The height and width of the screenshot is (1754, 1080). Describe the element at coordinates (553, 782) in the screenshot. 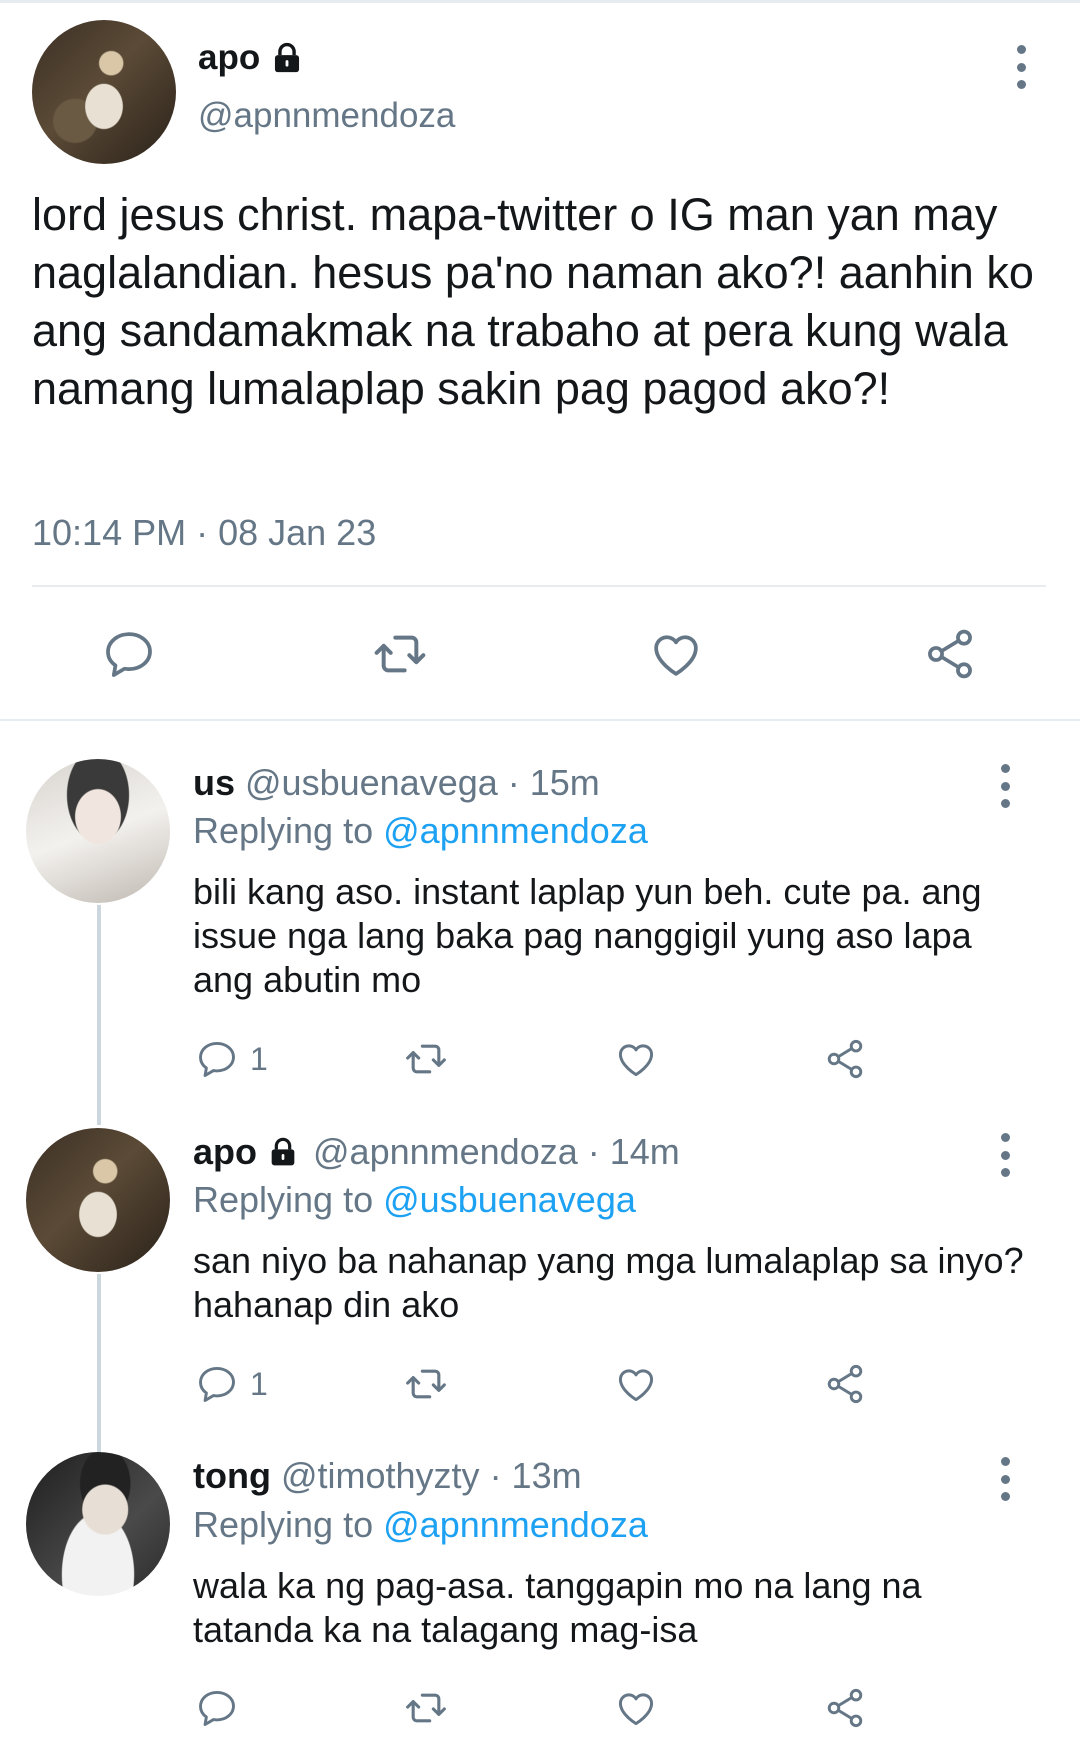

I see `reply-time: · 15m` at that location.